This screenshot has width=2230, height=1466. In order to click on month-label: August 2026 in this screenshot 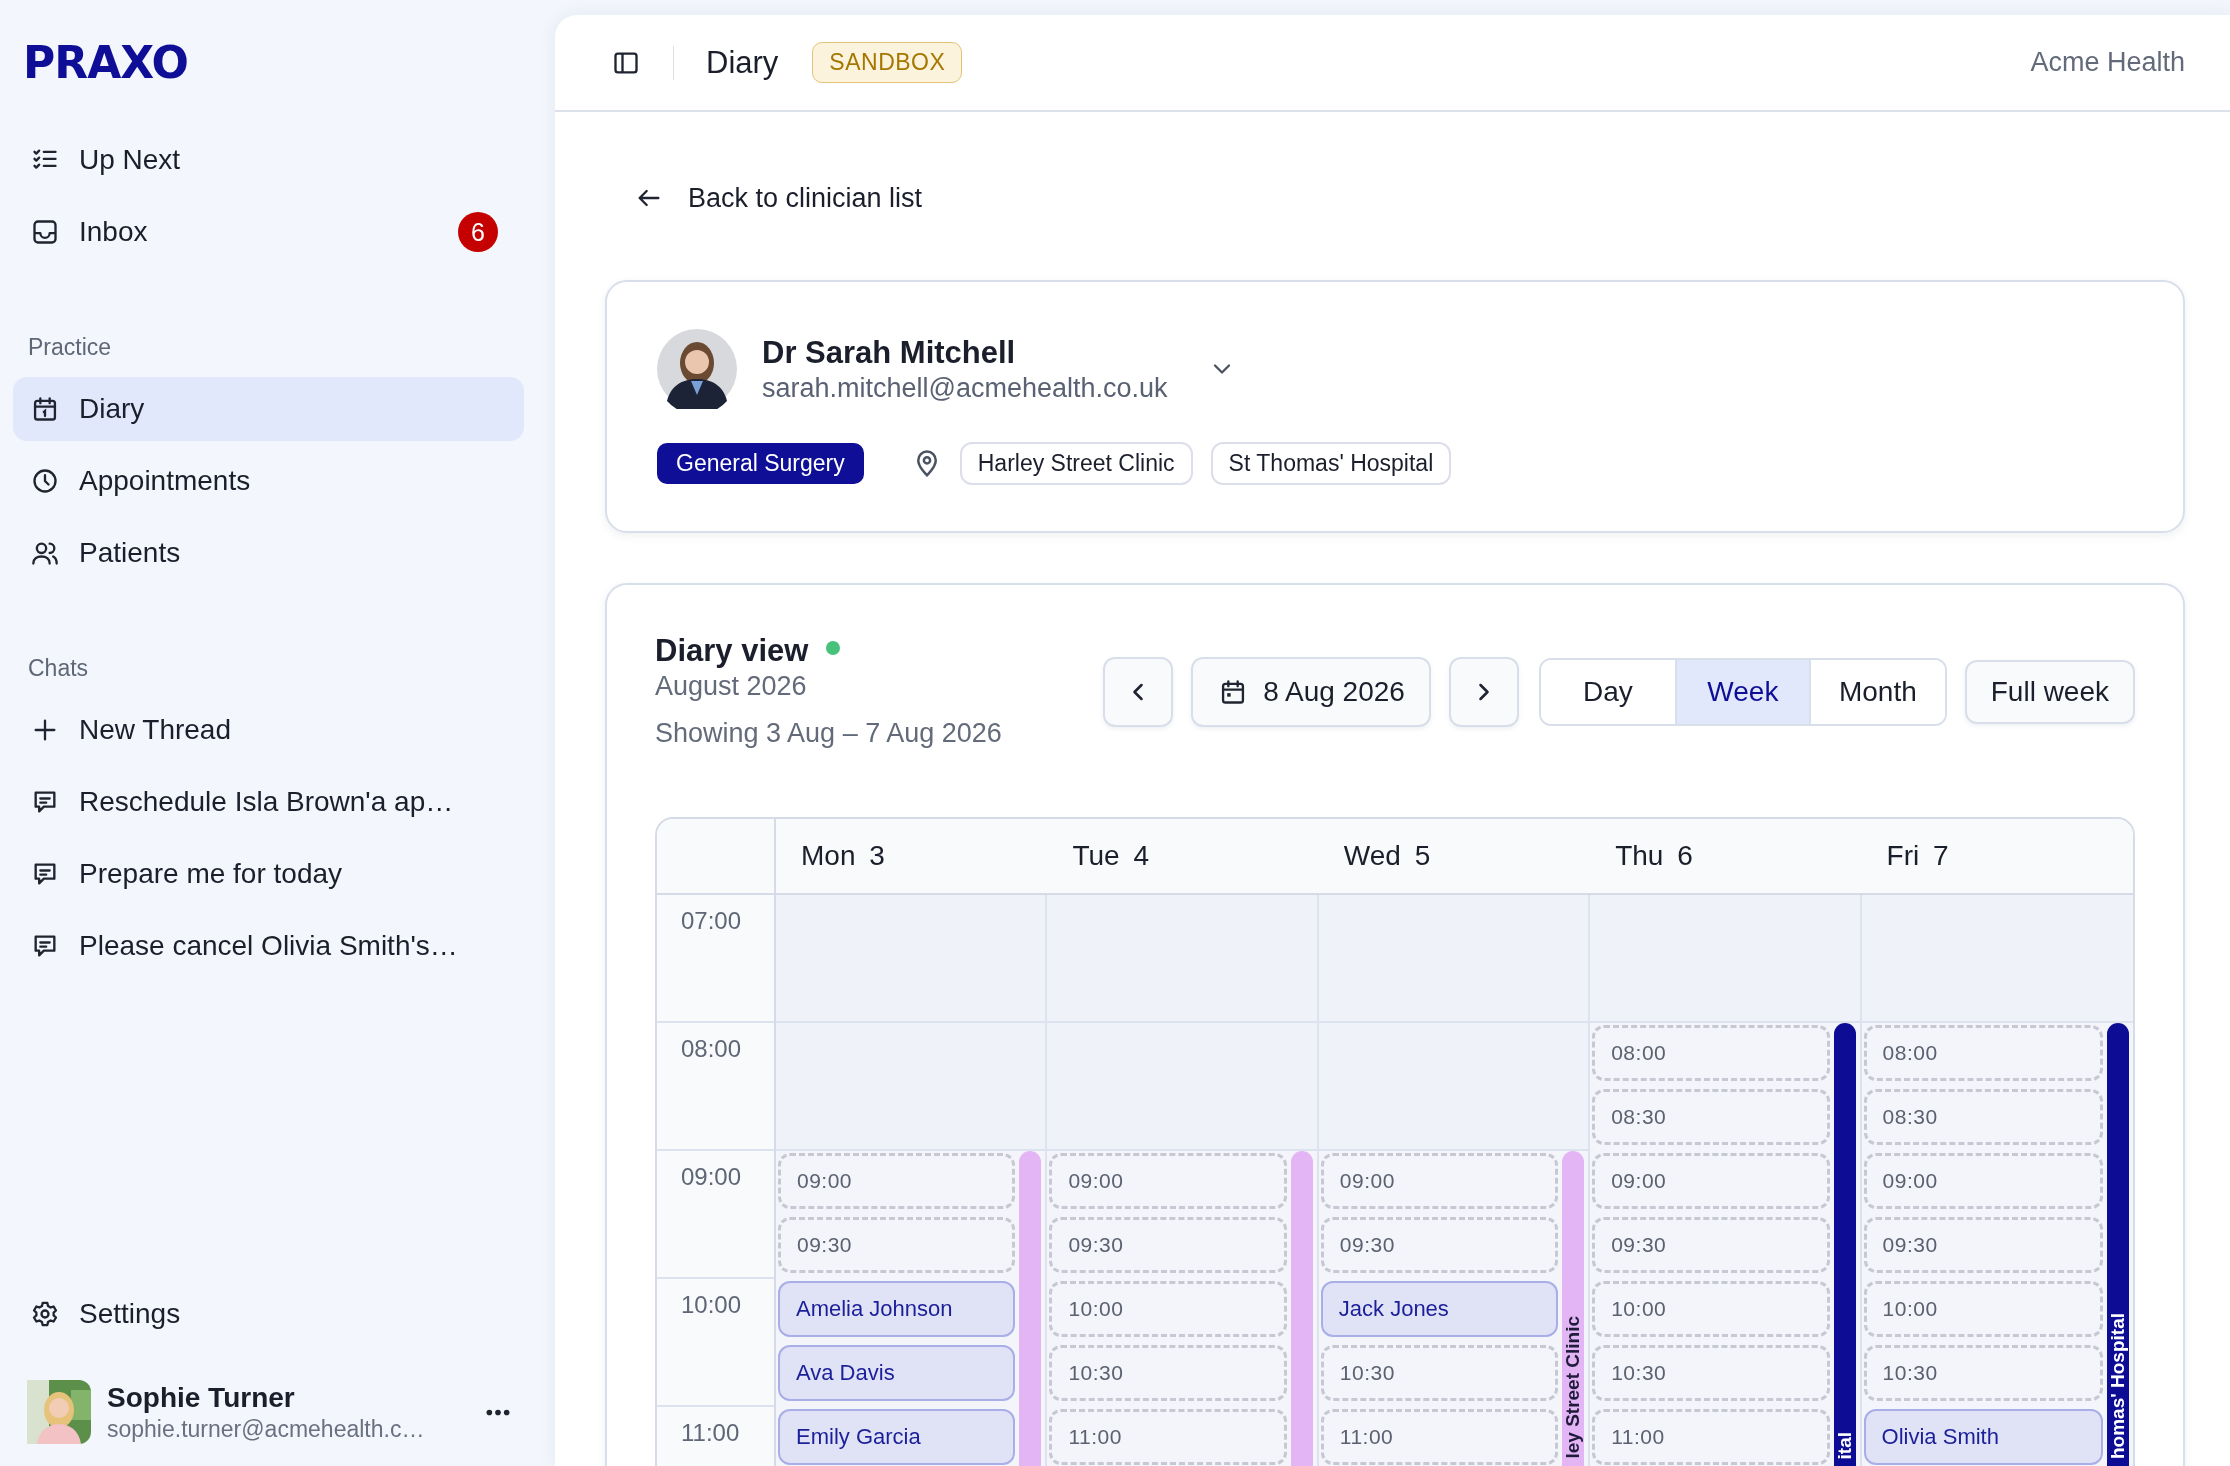, I will do `click(731, 686)`.